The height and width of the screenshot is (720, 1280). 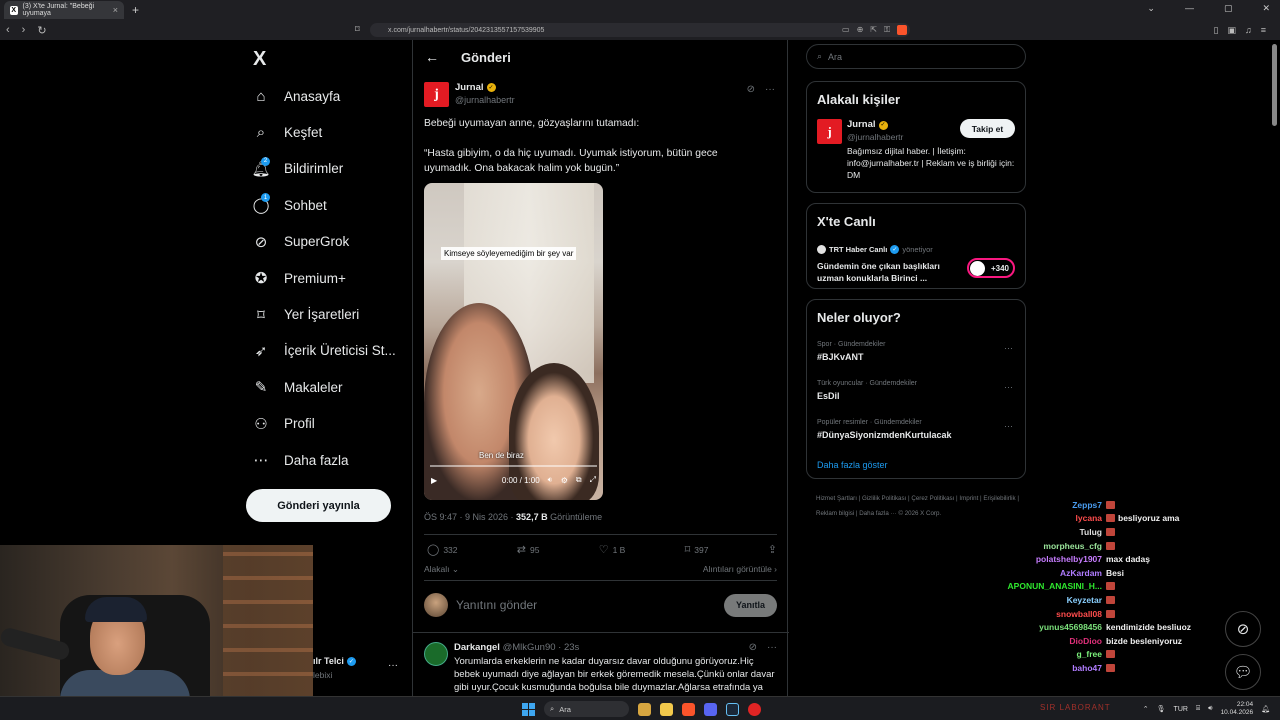 I want to click on chat-username: Keyzetar, so click(x=1048, y=600).